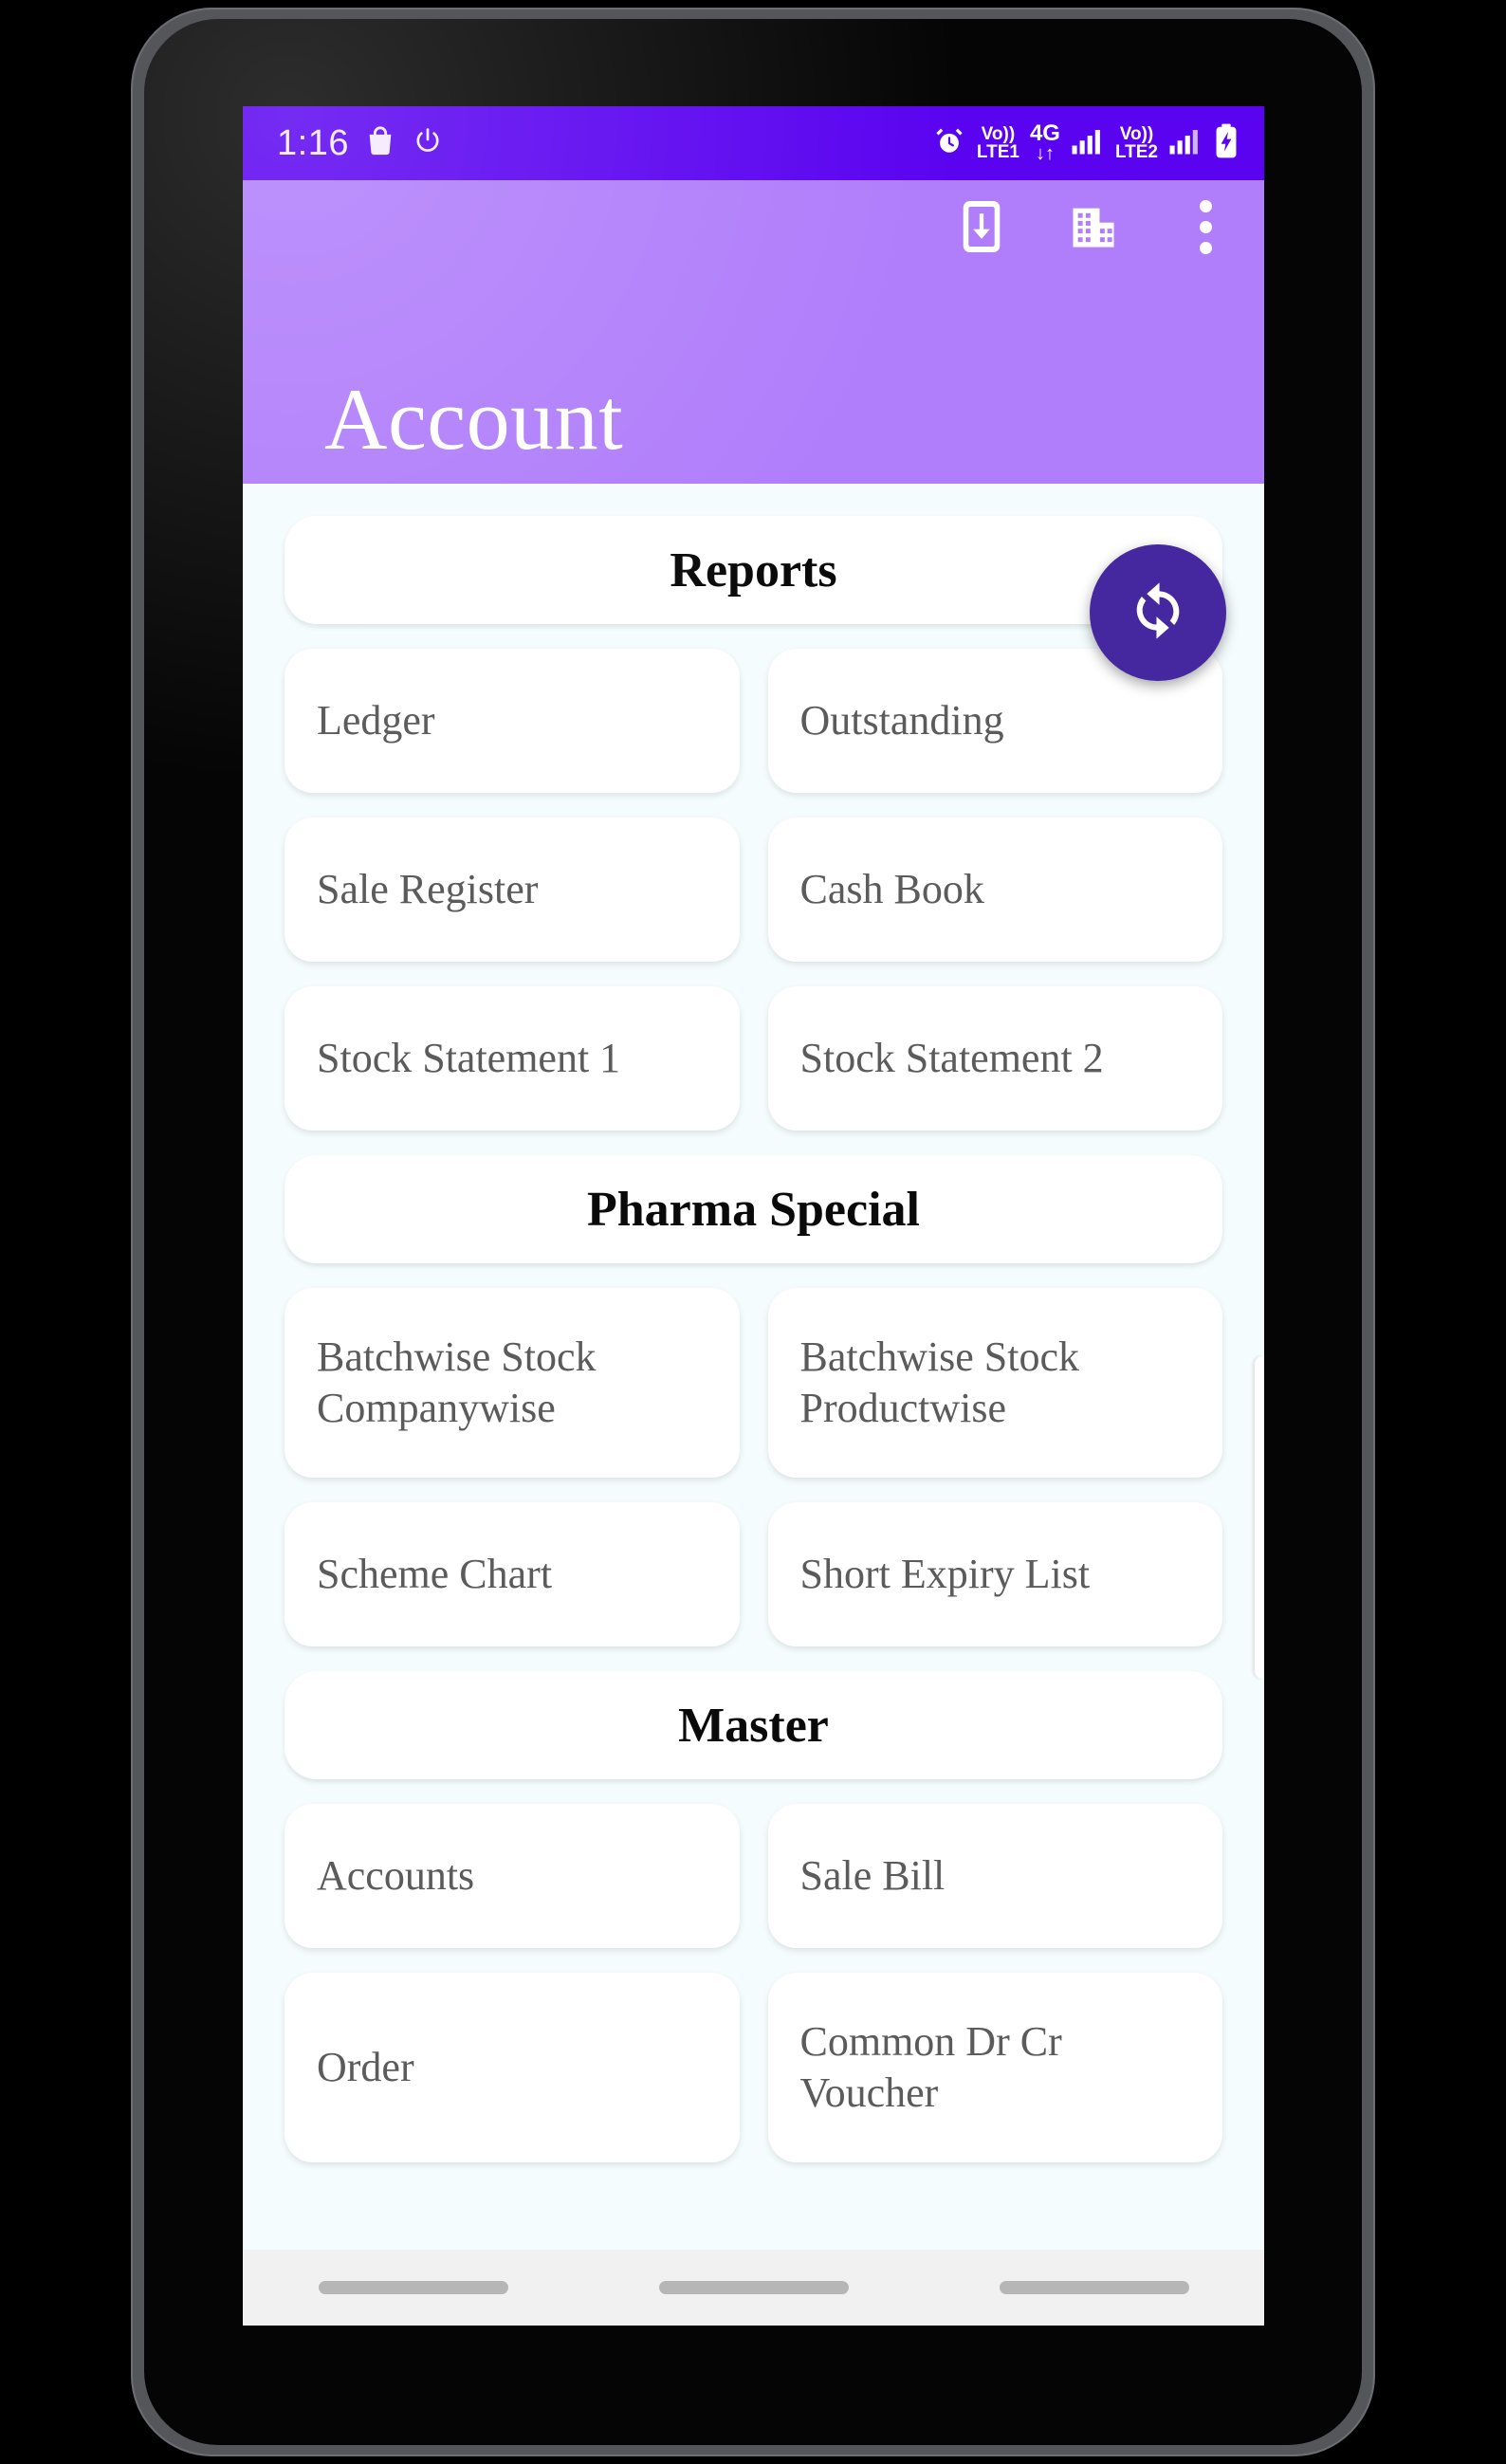 This screenshot has height=2464, width=1506. What do you see at coordinates (376, 721) in the screenshot?
I see `menu-tile-label: Ledger` at bounding box center [376, 721].